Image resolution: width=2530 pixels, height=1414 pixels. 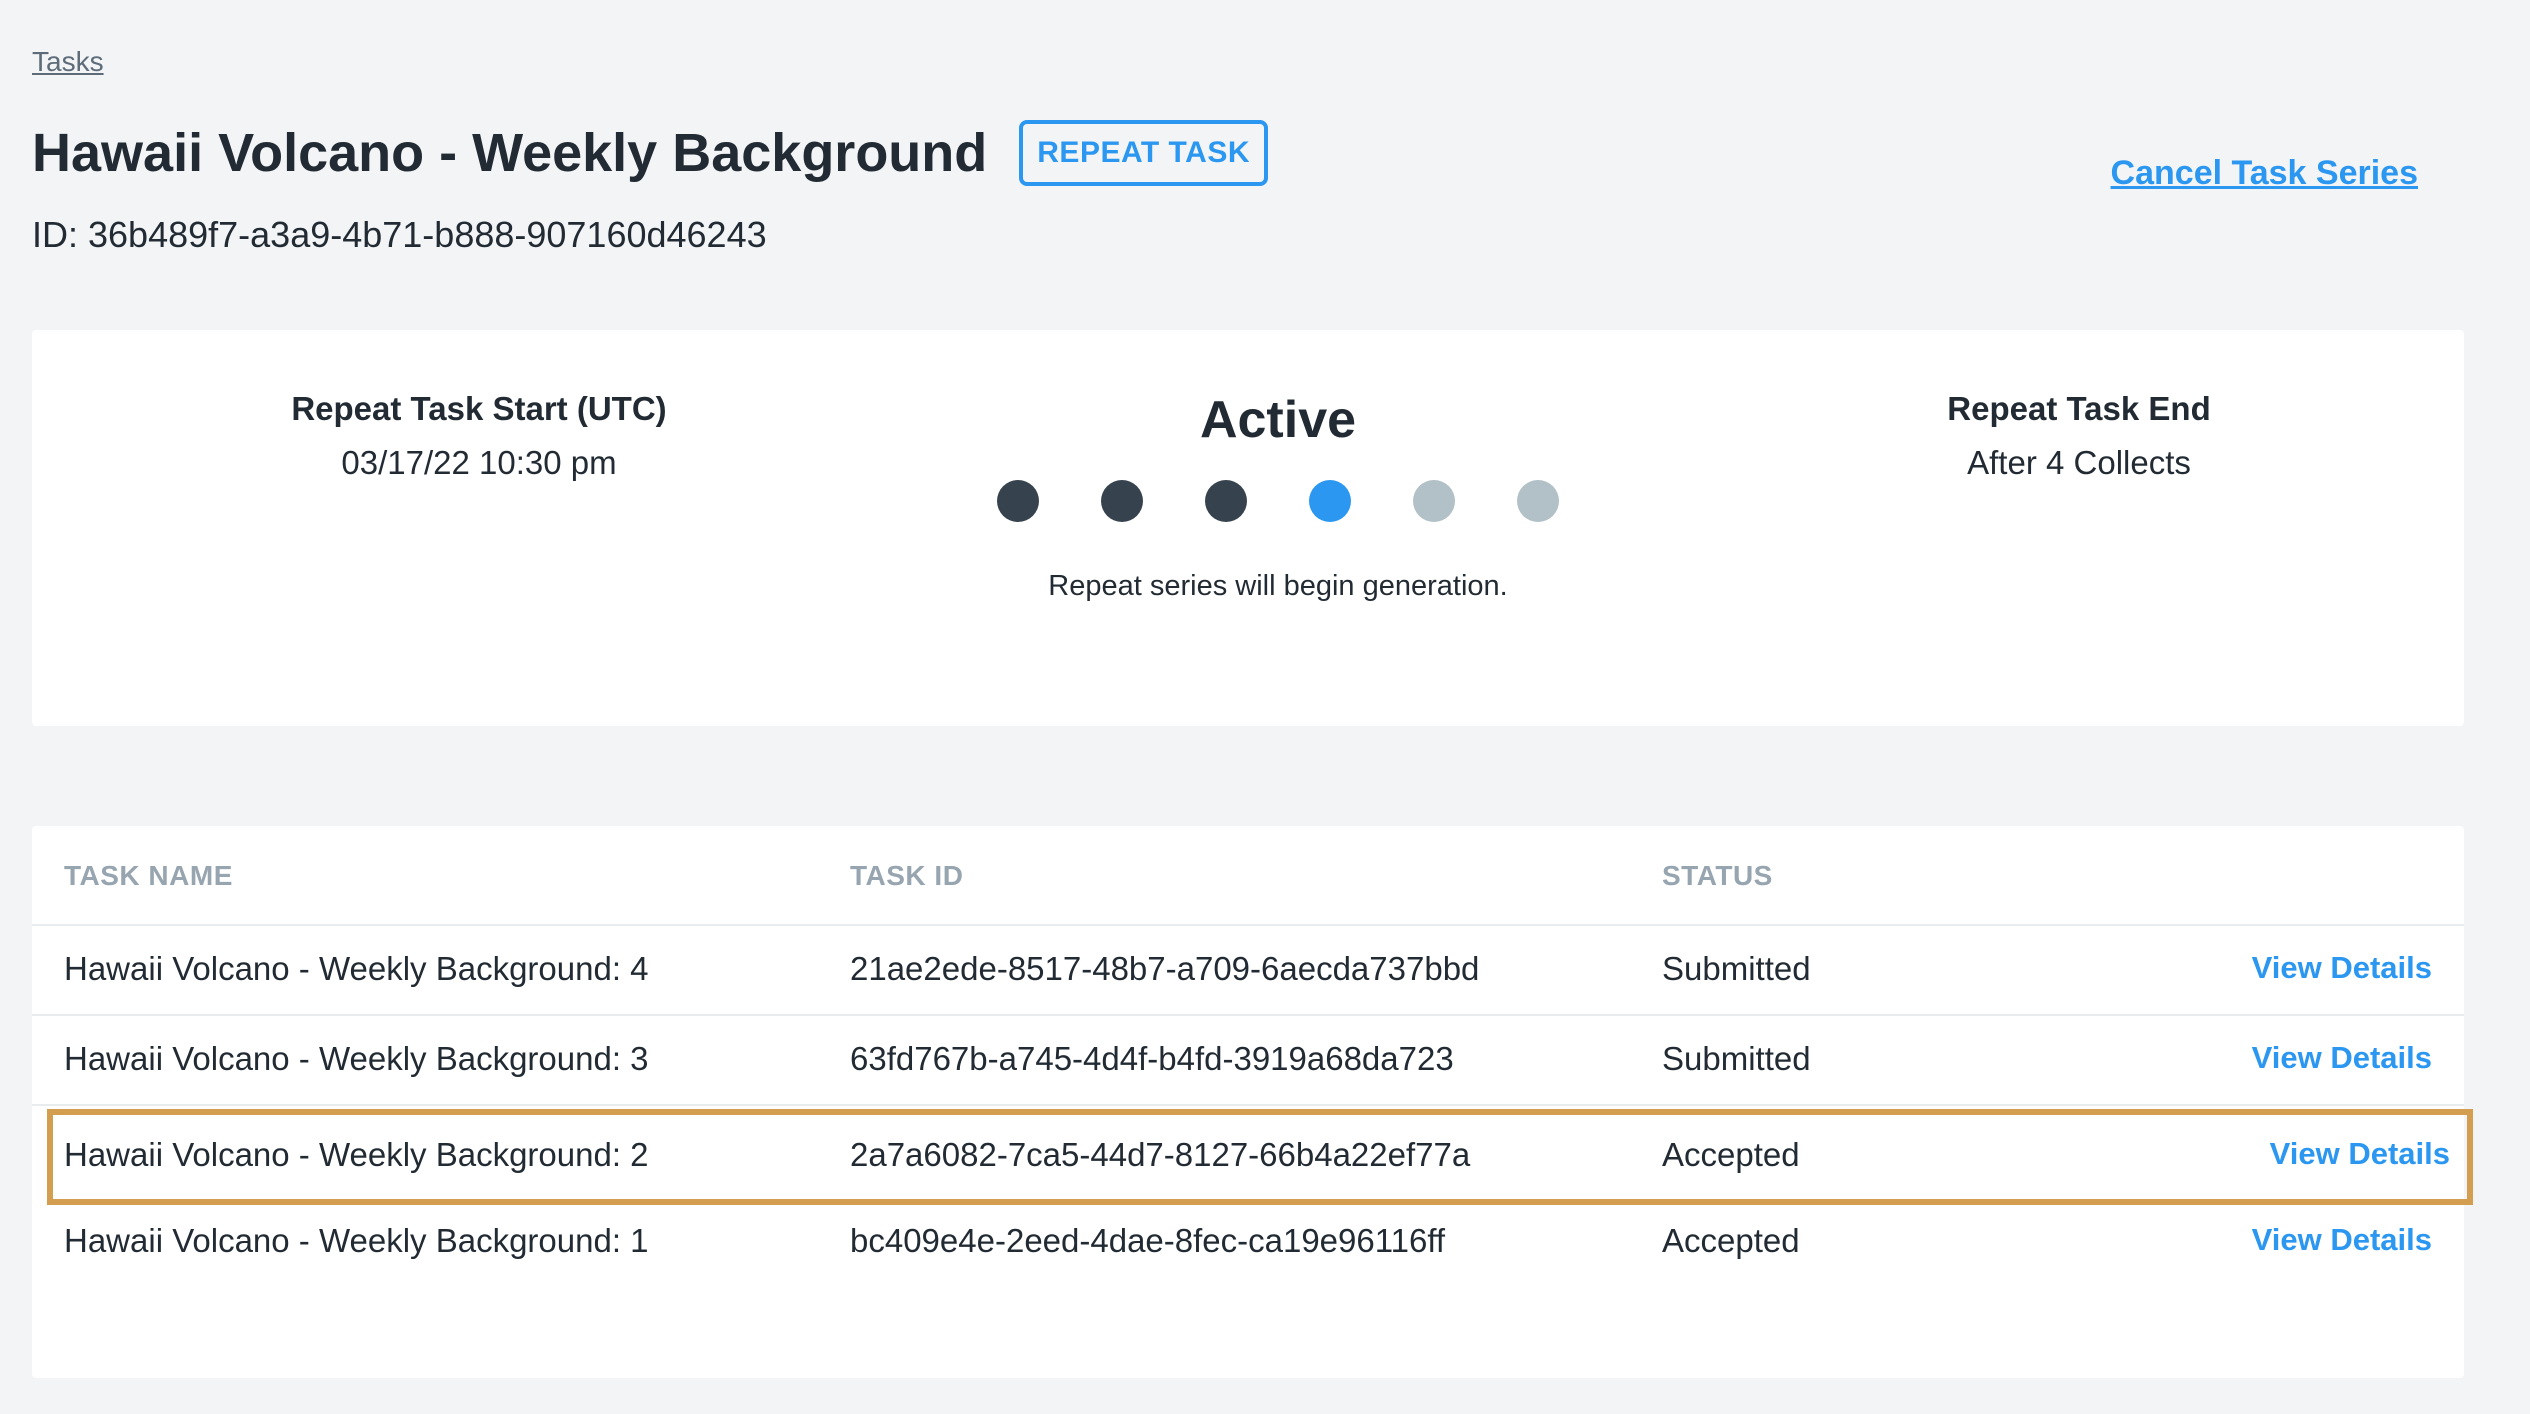 What do you see at coordinates (479, 408) in the screenshot?
I see `repeat-start-label: Repeat Task Start (UTC)` at bounding box center [479, 408].